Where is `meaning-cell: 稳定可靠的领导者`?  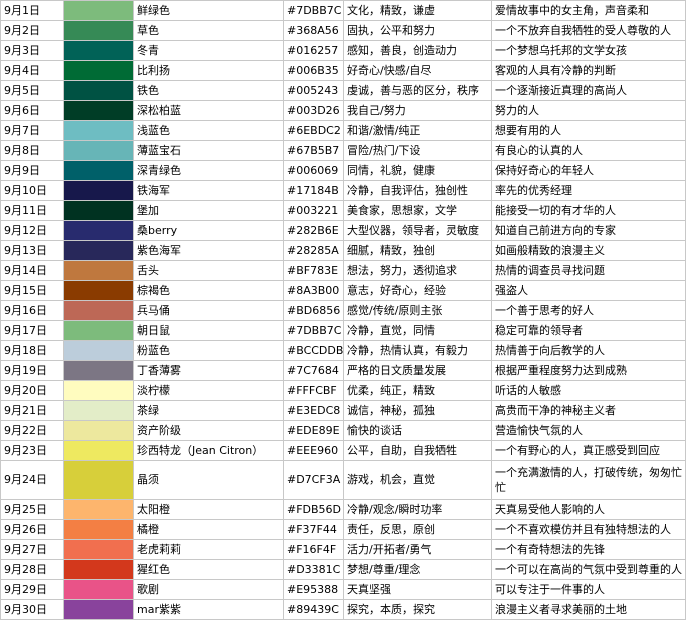
meaning-cell: 稳定可靠的领导者 is located at coordinates (588, 330).